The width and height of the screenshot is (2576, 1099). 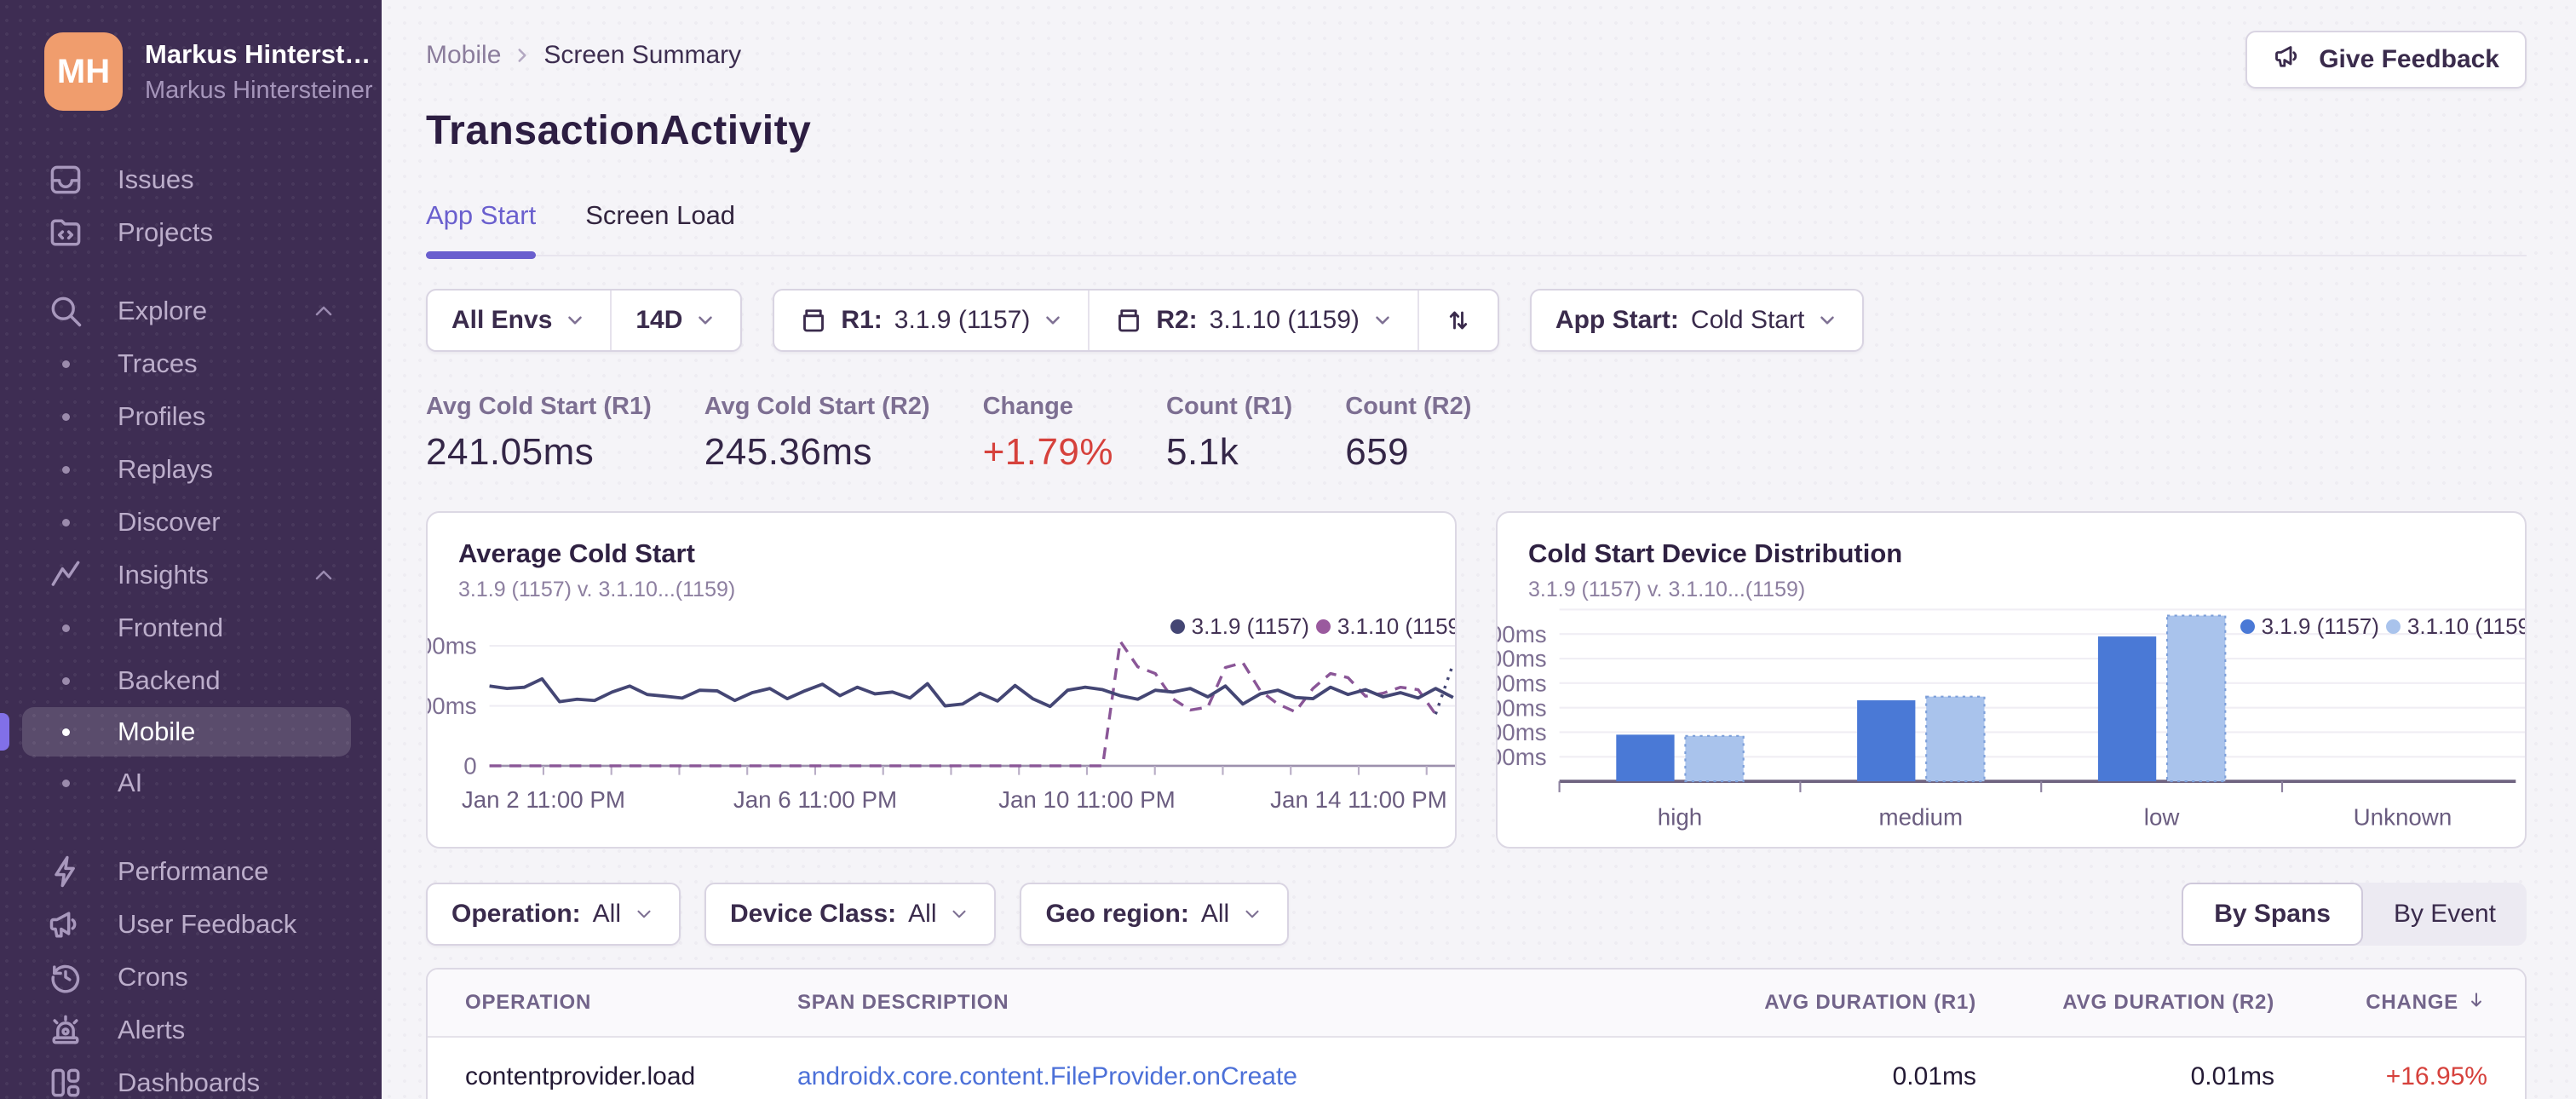 What do you see at coordinates (577, 553) in the screenshot?
I see `chart-title: Average Cold Start` at bounding box center [577, 553].